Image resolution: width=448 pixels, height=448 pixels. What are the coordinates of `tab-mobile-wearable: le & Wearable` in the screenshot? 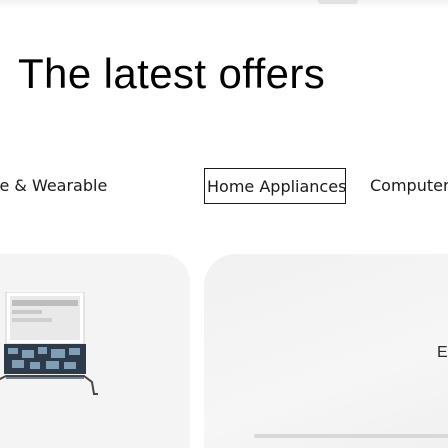 It's located at (53, 186).